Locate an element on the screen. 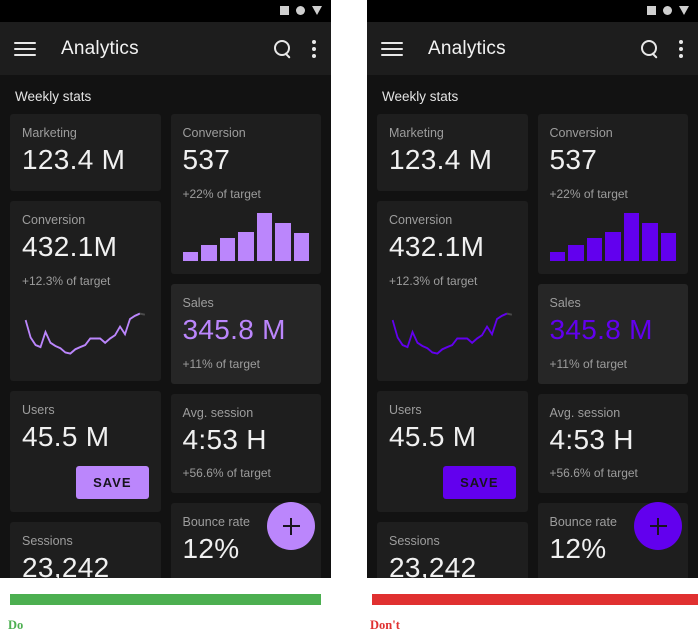 Image resolution: width=698 pixels, height=640 pixels. card-subtext: +22% of target is located at coordinates (221, 193).